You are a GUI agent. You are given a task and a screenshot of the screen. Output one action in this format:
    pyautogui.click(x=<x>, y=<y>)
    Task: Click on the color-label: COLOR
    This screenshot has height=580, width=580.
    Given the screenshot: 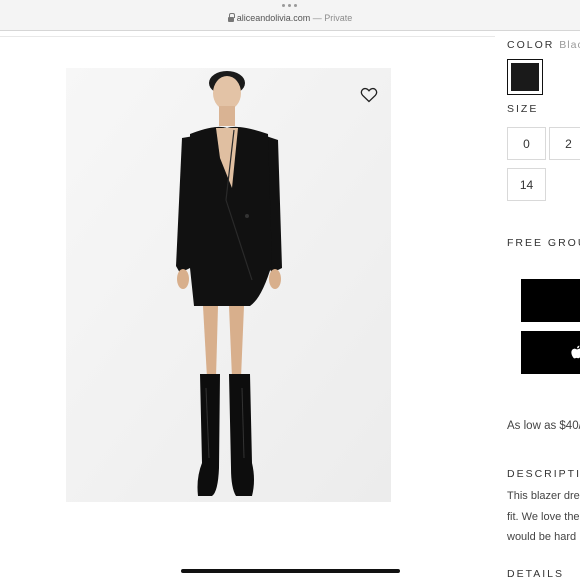 What is the action you would take?
    pyautogui.click(x=531, y=45)
    